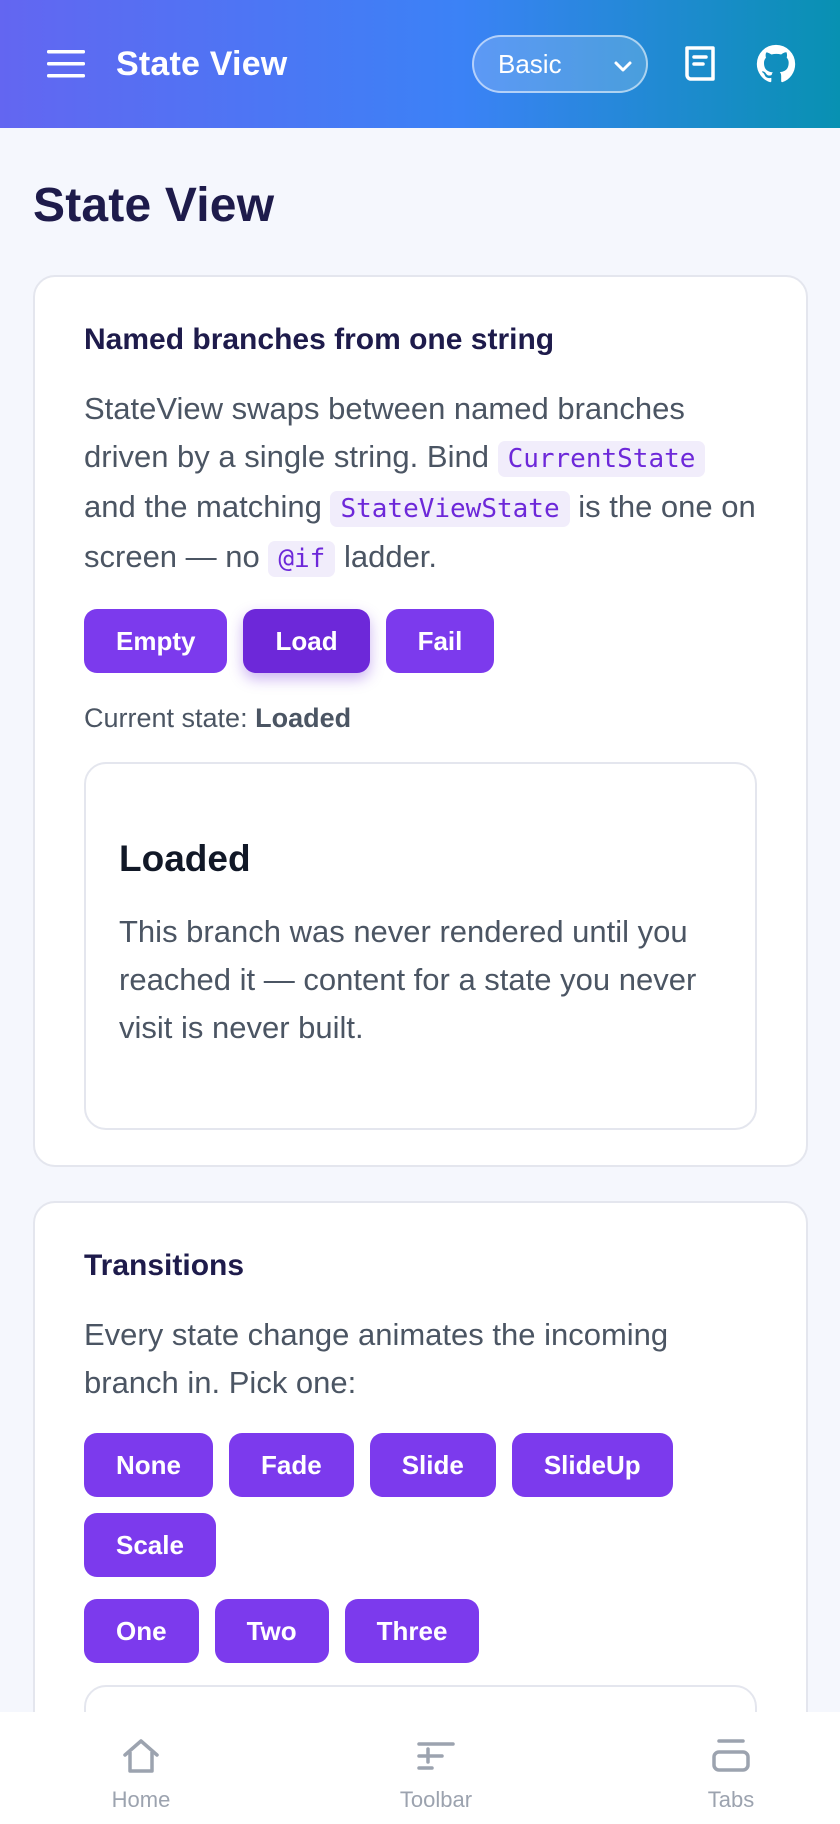 This screenshot has width=840, height=1824. What do you see at coordinates (623, 68) in the screenshot?
I see `chevron-down-icon` at bounding box center [623, 68].